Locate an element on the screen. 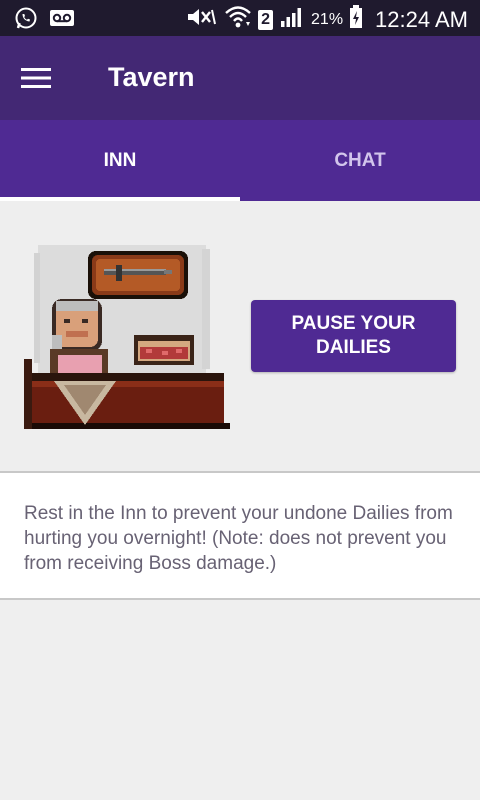 The image size is (480, 800). hamburger-menu-button is located at coordinates (36, 78).